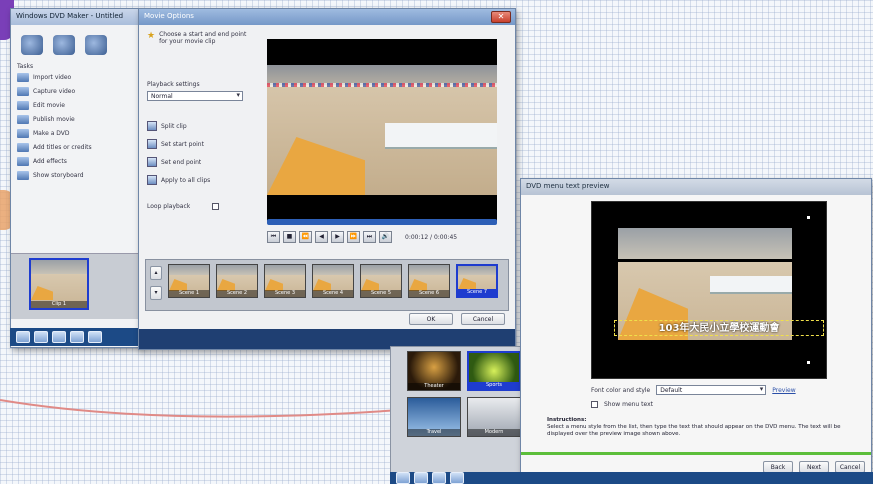 The width and height of the screenshot is (873, 484). Describe the element at coordinates (369, 237) in the screenshot. I see `skip-forward-button: ⏭` at that location.